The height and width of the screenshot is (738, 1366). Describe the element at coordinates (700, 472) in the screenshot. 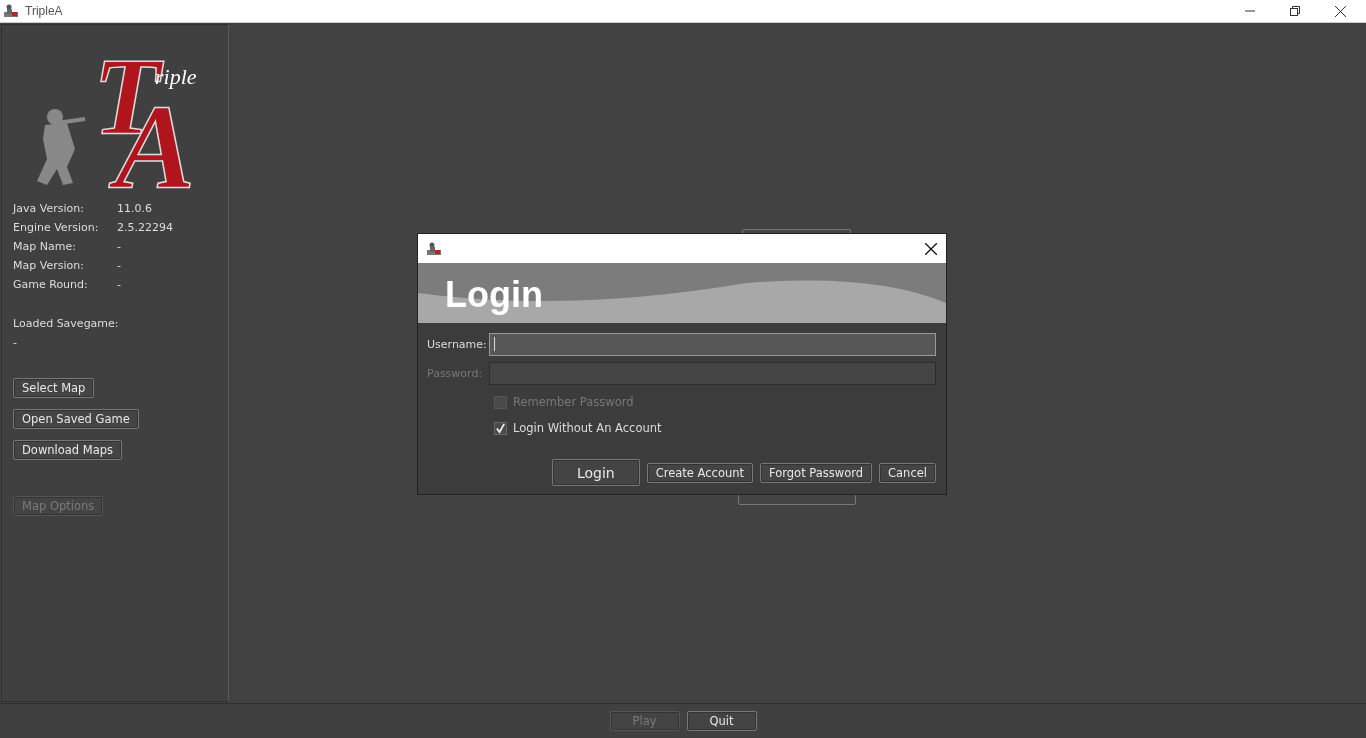

I see `dialog-button: Create Account` at that location.